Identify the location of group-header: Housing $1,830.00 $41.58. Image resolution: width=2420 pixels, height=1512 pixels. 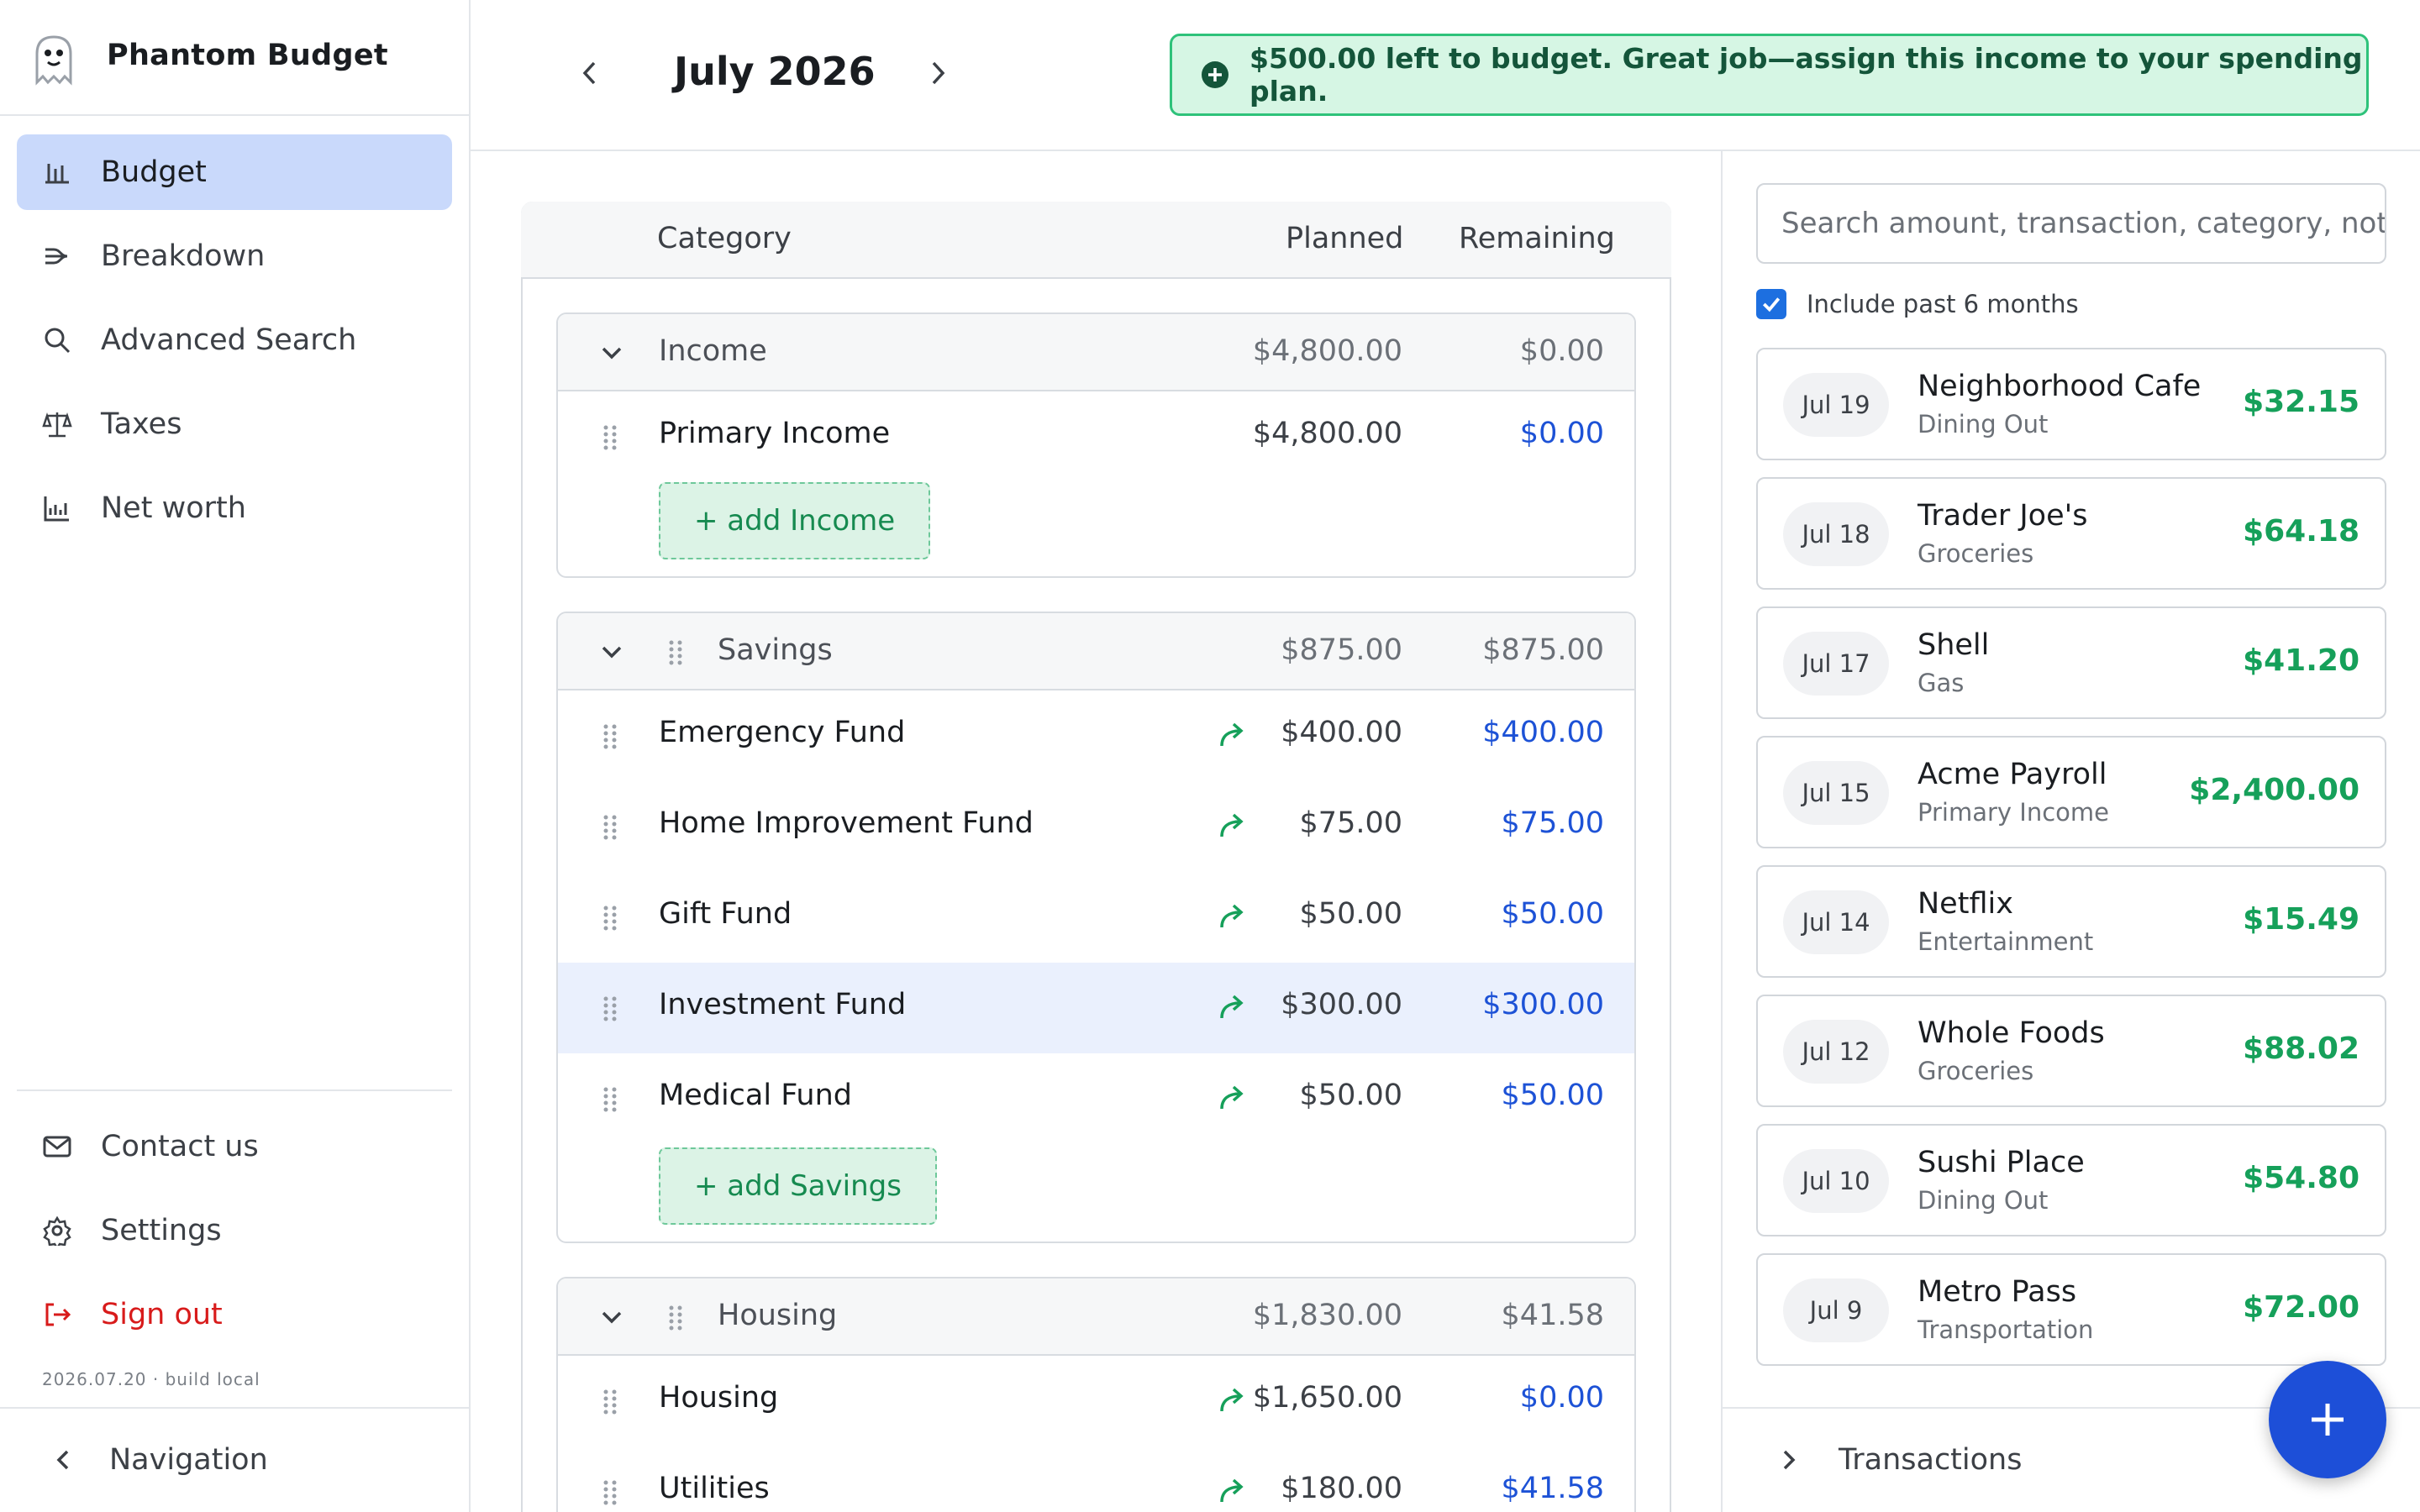
(1096, 1317).